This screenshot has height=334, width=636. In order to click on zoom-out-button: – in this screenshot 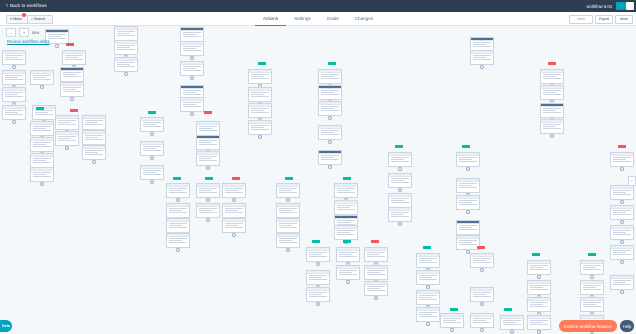, I will do `click(11, 32)`.